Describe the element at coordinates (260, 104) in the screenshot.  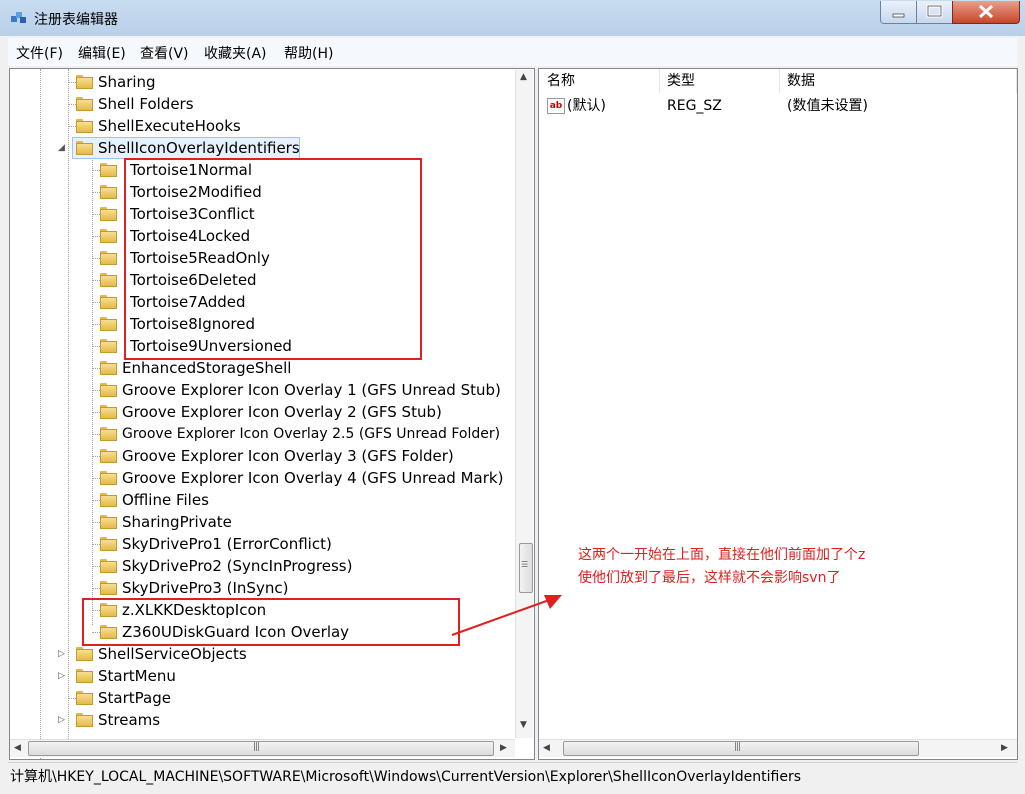
I see `tree-item-shell-folders: Shell Folders` at that location.